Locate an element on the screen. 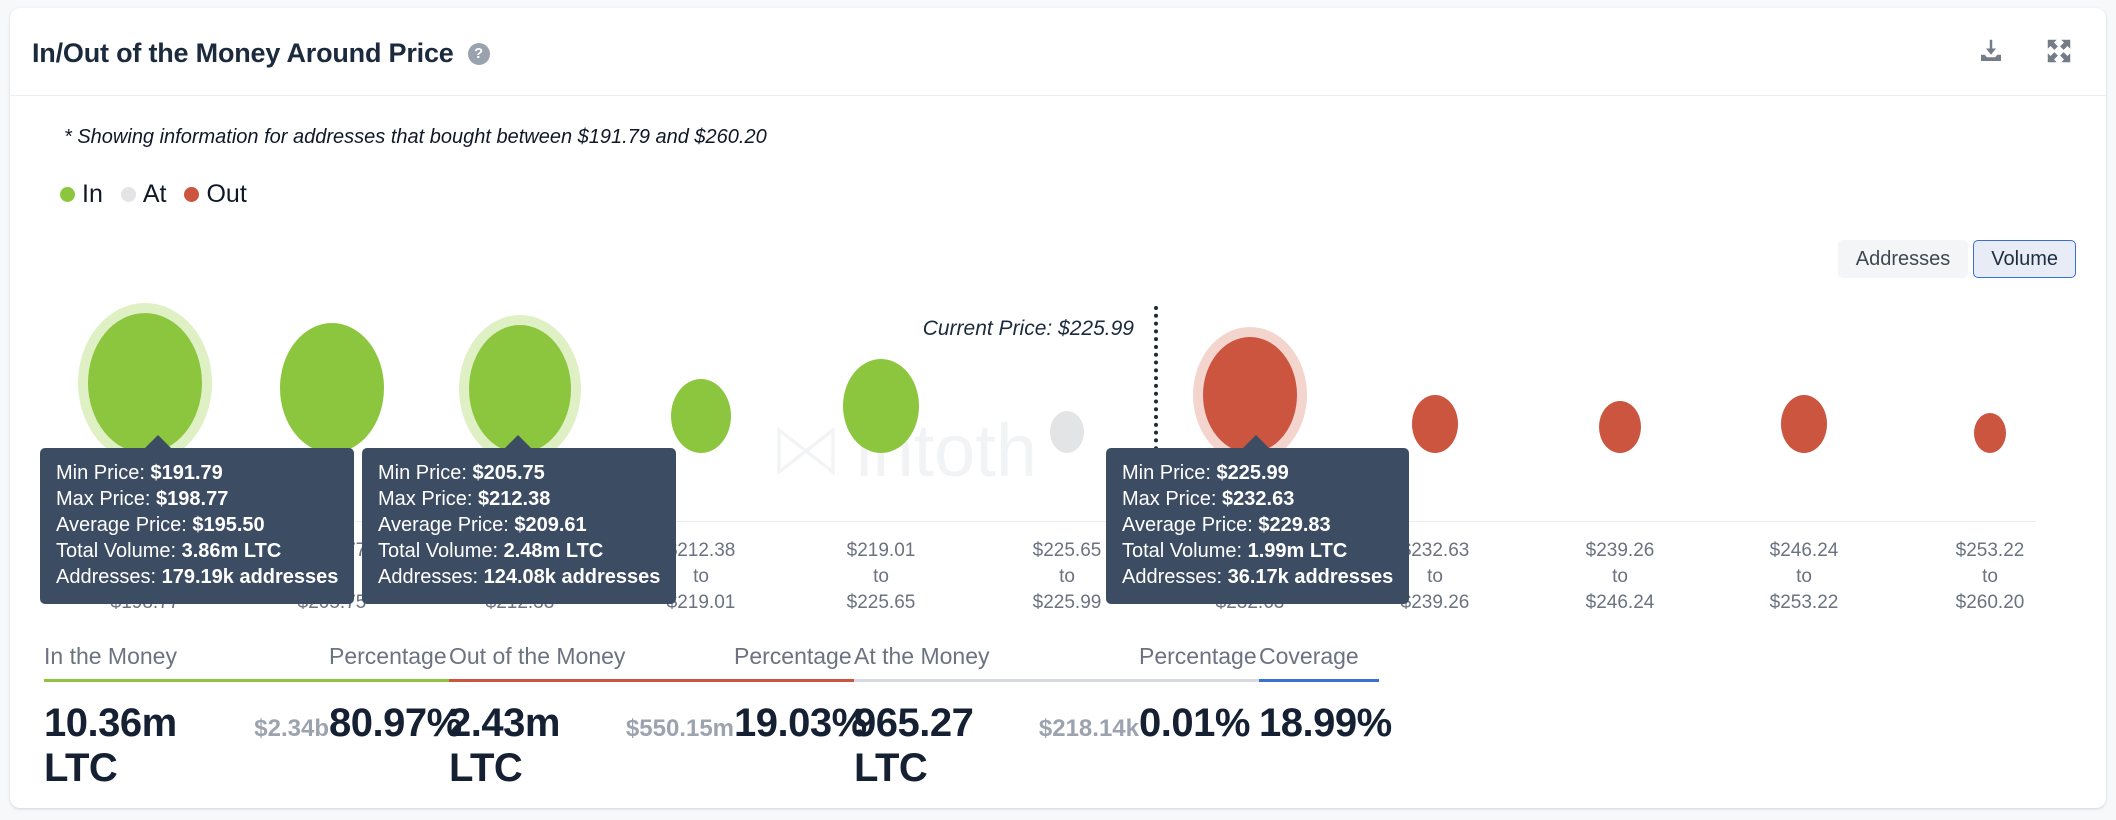  x-axis-tick-line: $246.24 is located at coordinates (1804, 550).